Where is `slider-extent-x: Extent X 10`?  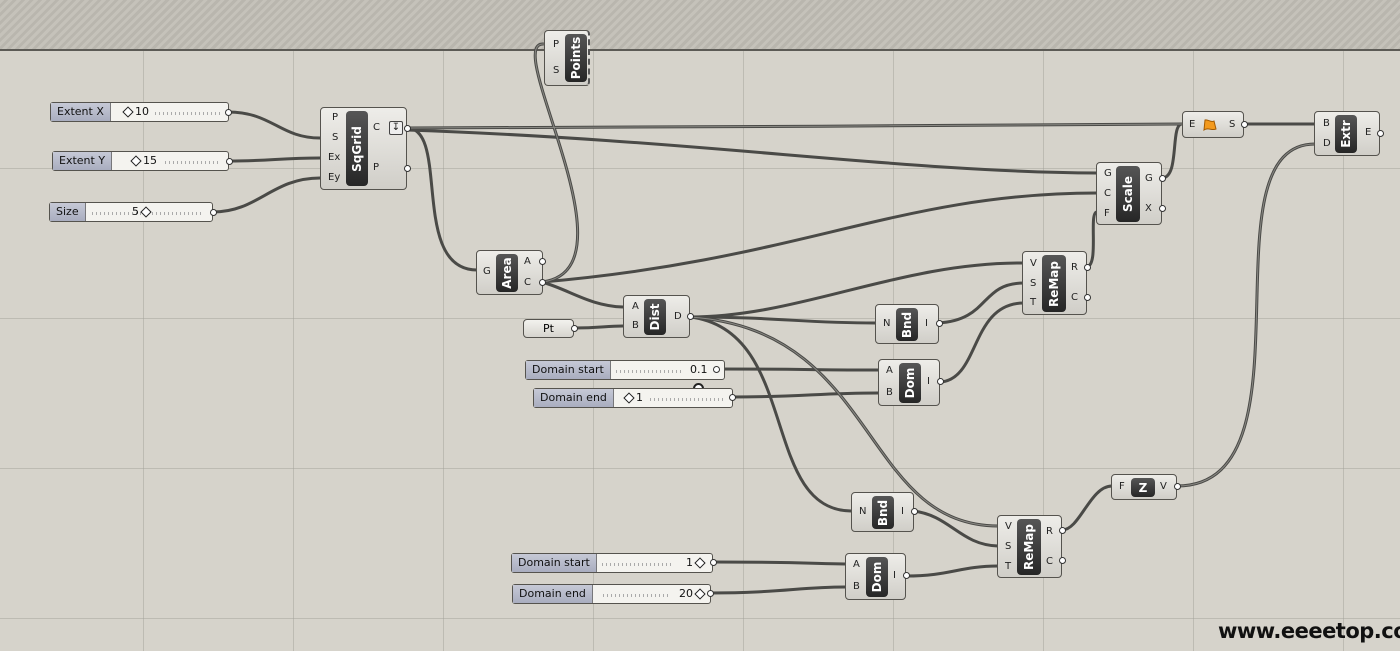
slider-extent-x: Extent X 10 is located at coordinates (139, 112).